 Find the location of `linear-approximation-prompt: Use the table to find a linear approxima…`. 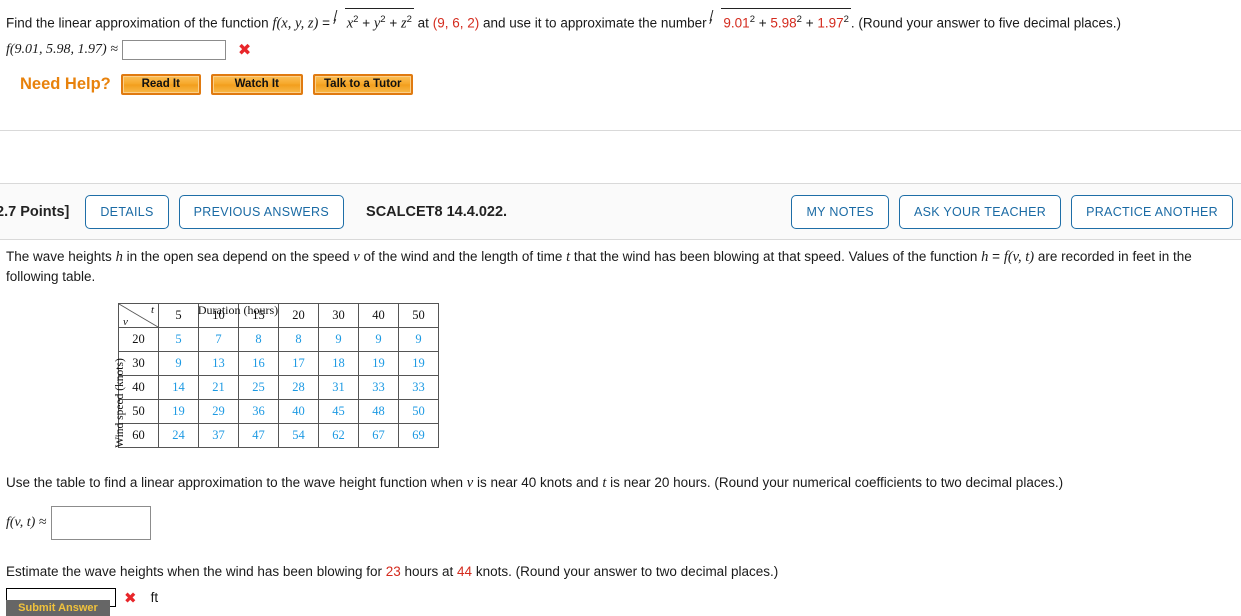

linear-approximation-prompt: Use the table to find a linear approxima… is located at coordinates (620, 483).